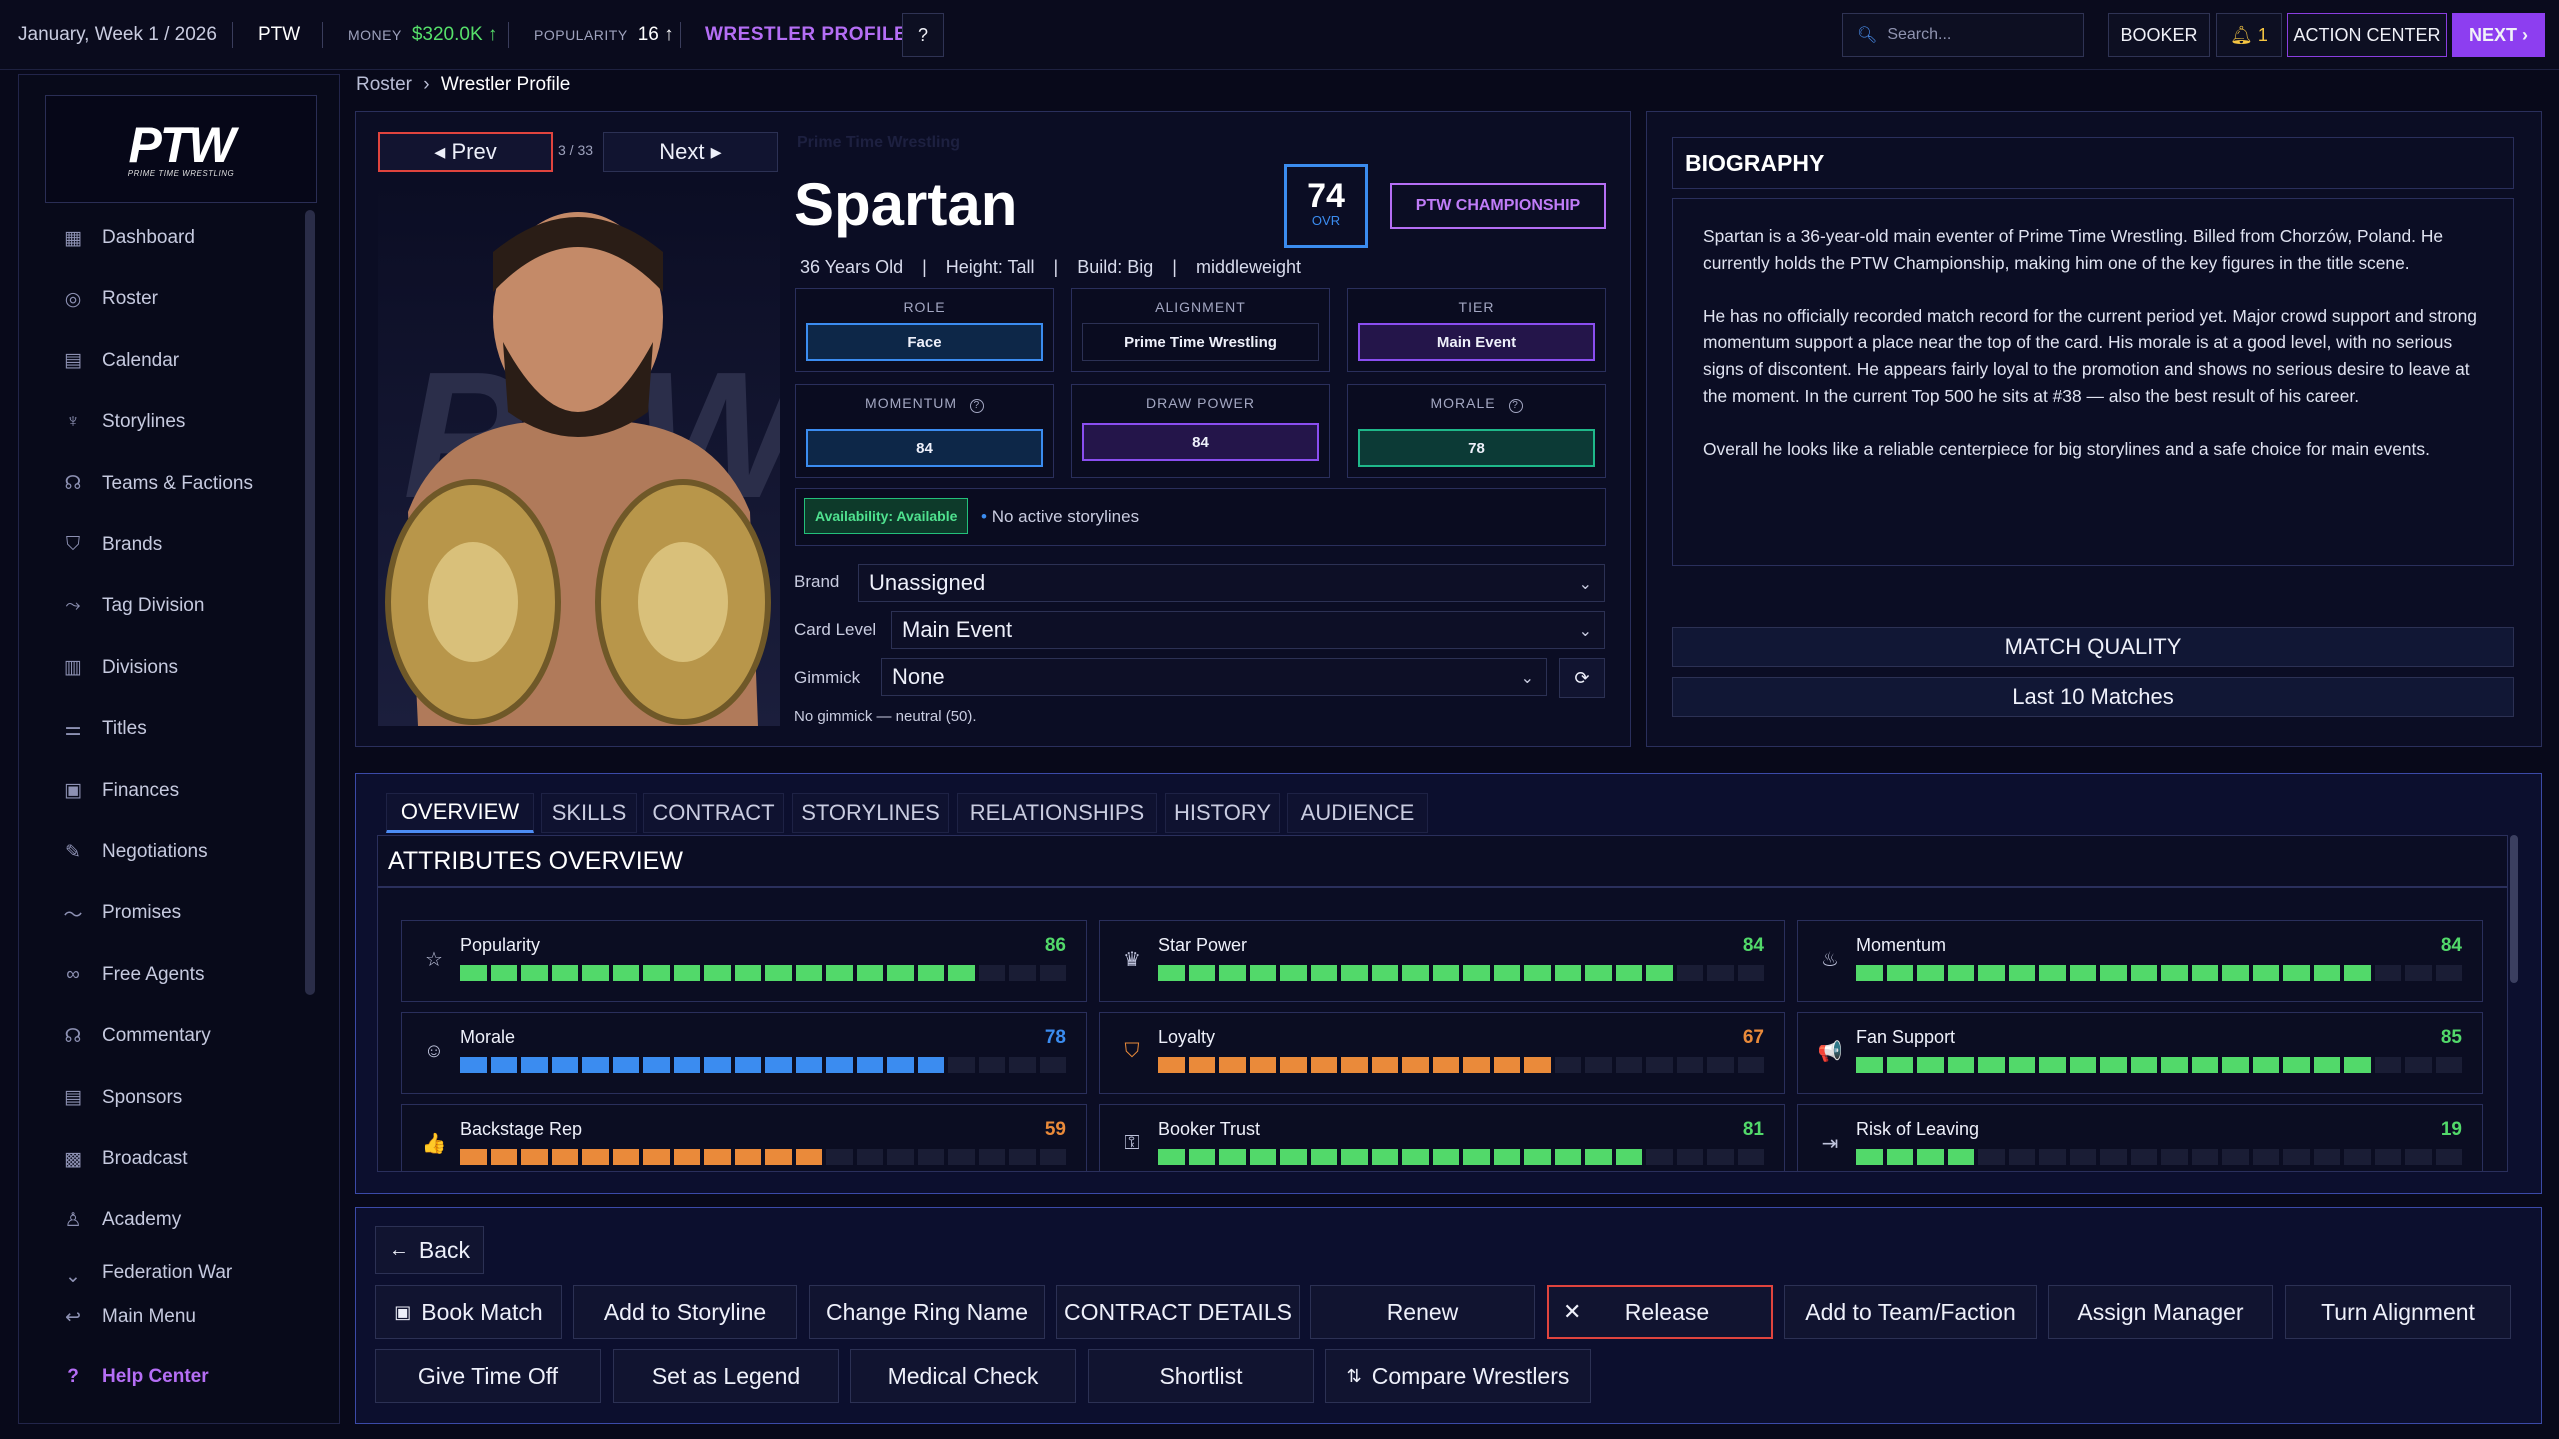 This screenshot has height=1439, width=2559. What do you see at coordinates (279, 34) in the screenshot?
I see `promotion-name: PTW` at bounding box center [279, 34].